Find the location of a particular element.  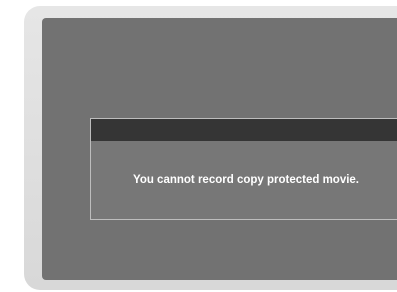

dialog-message: You cannot record copy protected movie. is located at coordinates (246, 180).